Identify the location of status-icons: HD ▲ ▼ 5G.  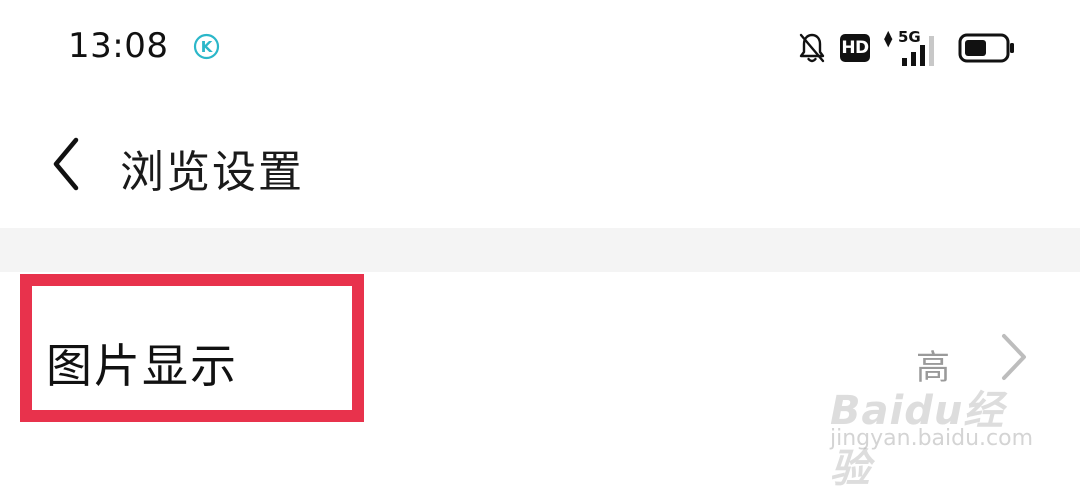
(907, 48).